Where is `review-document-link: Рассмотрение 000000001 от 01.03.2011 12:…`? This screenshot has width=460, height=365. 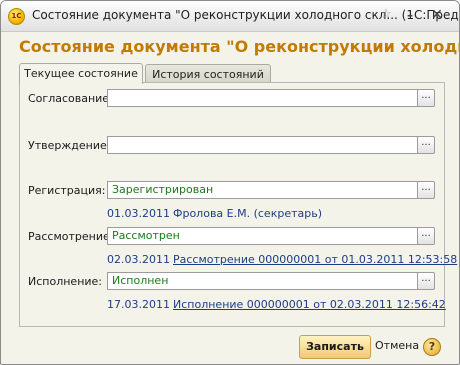 review-document-link: Рассмотрение 000000001 от 01.03.2011 12:… is located at coordinates (315, 259).